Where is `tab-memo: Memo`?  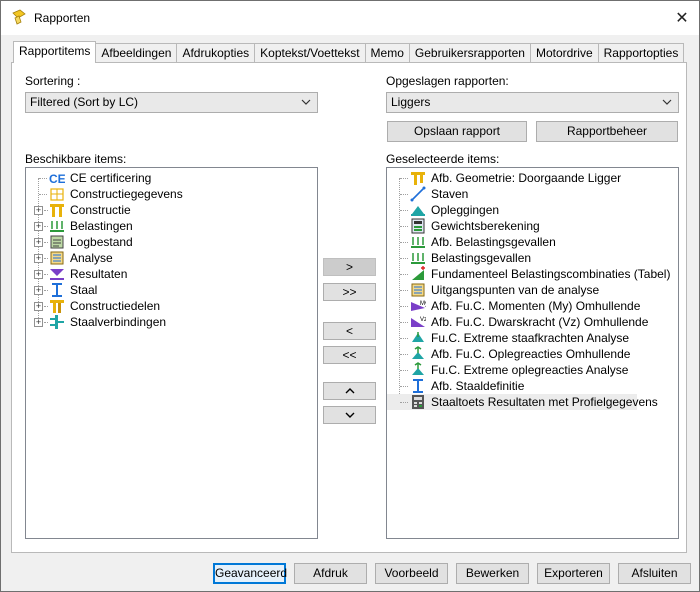 tab-memo: Memo is located at coordinates (387, 53).